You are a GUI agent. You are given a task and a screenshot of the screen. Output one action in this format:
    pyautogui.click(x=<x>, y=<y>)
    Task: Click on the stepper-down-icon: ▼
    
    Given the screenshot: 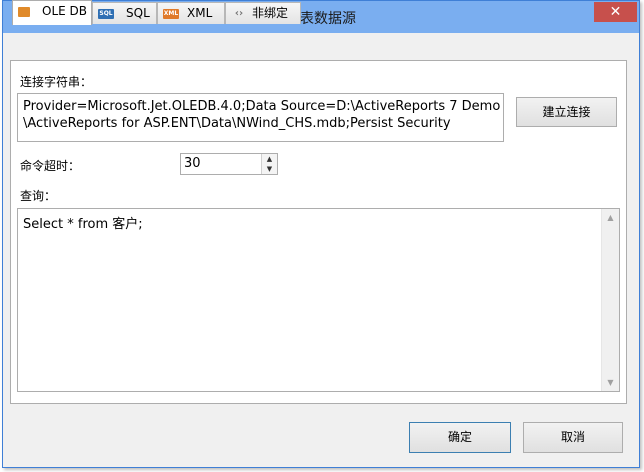 What is the action you would take?
    pyautogui.click(x=269, y=169)
    